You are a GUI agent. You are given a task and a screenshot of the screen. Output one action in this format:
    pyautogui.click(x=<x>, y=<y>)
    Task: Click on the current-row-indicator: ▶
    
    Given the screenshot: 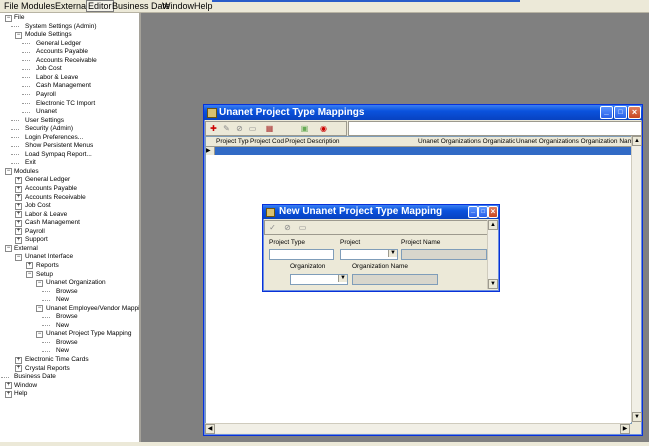 What is the action you would take?
    pyautogui.click(x=210, y=151)
    